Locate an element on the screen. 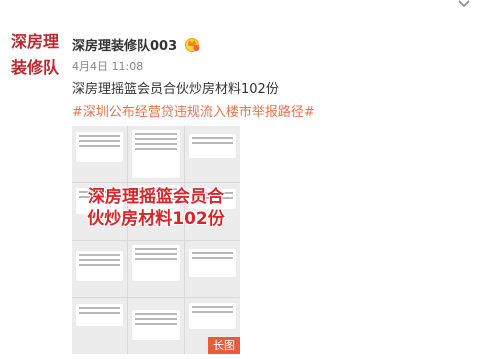 The image size is (483, 359). overlay-line1: 深房理摇篮会员合 is located at coordinates (156, 197).